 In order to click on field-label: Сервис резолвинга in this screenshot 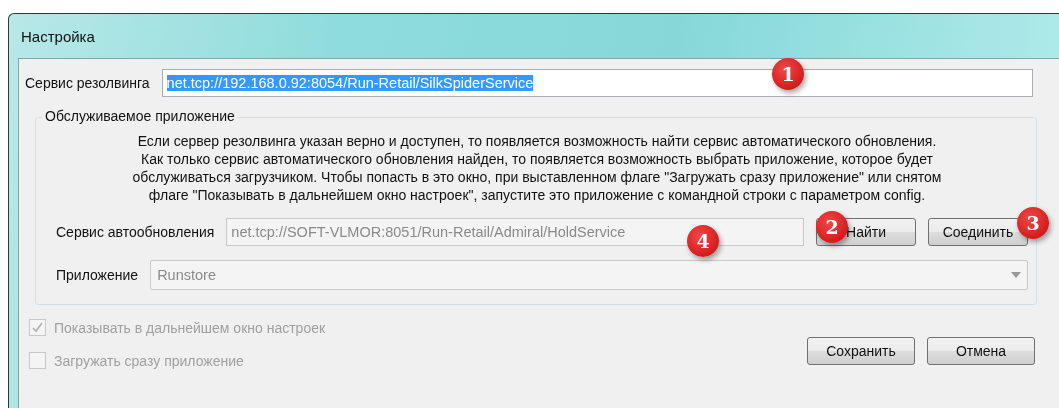, I will do `click(87, 83)`.